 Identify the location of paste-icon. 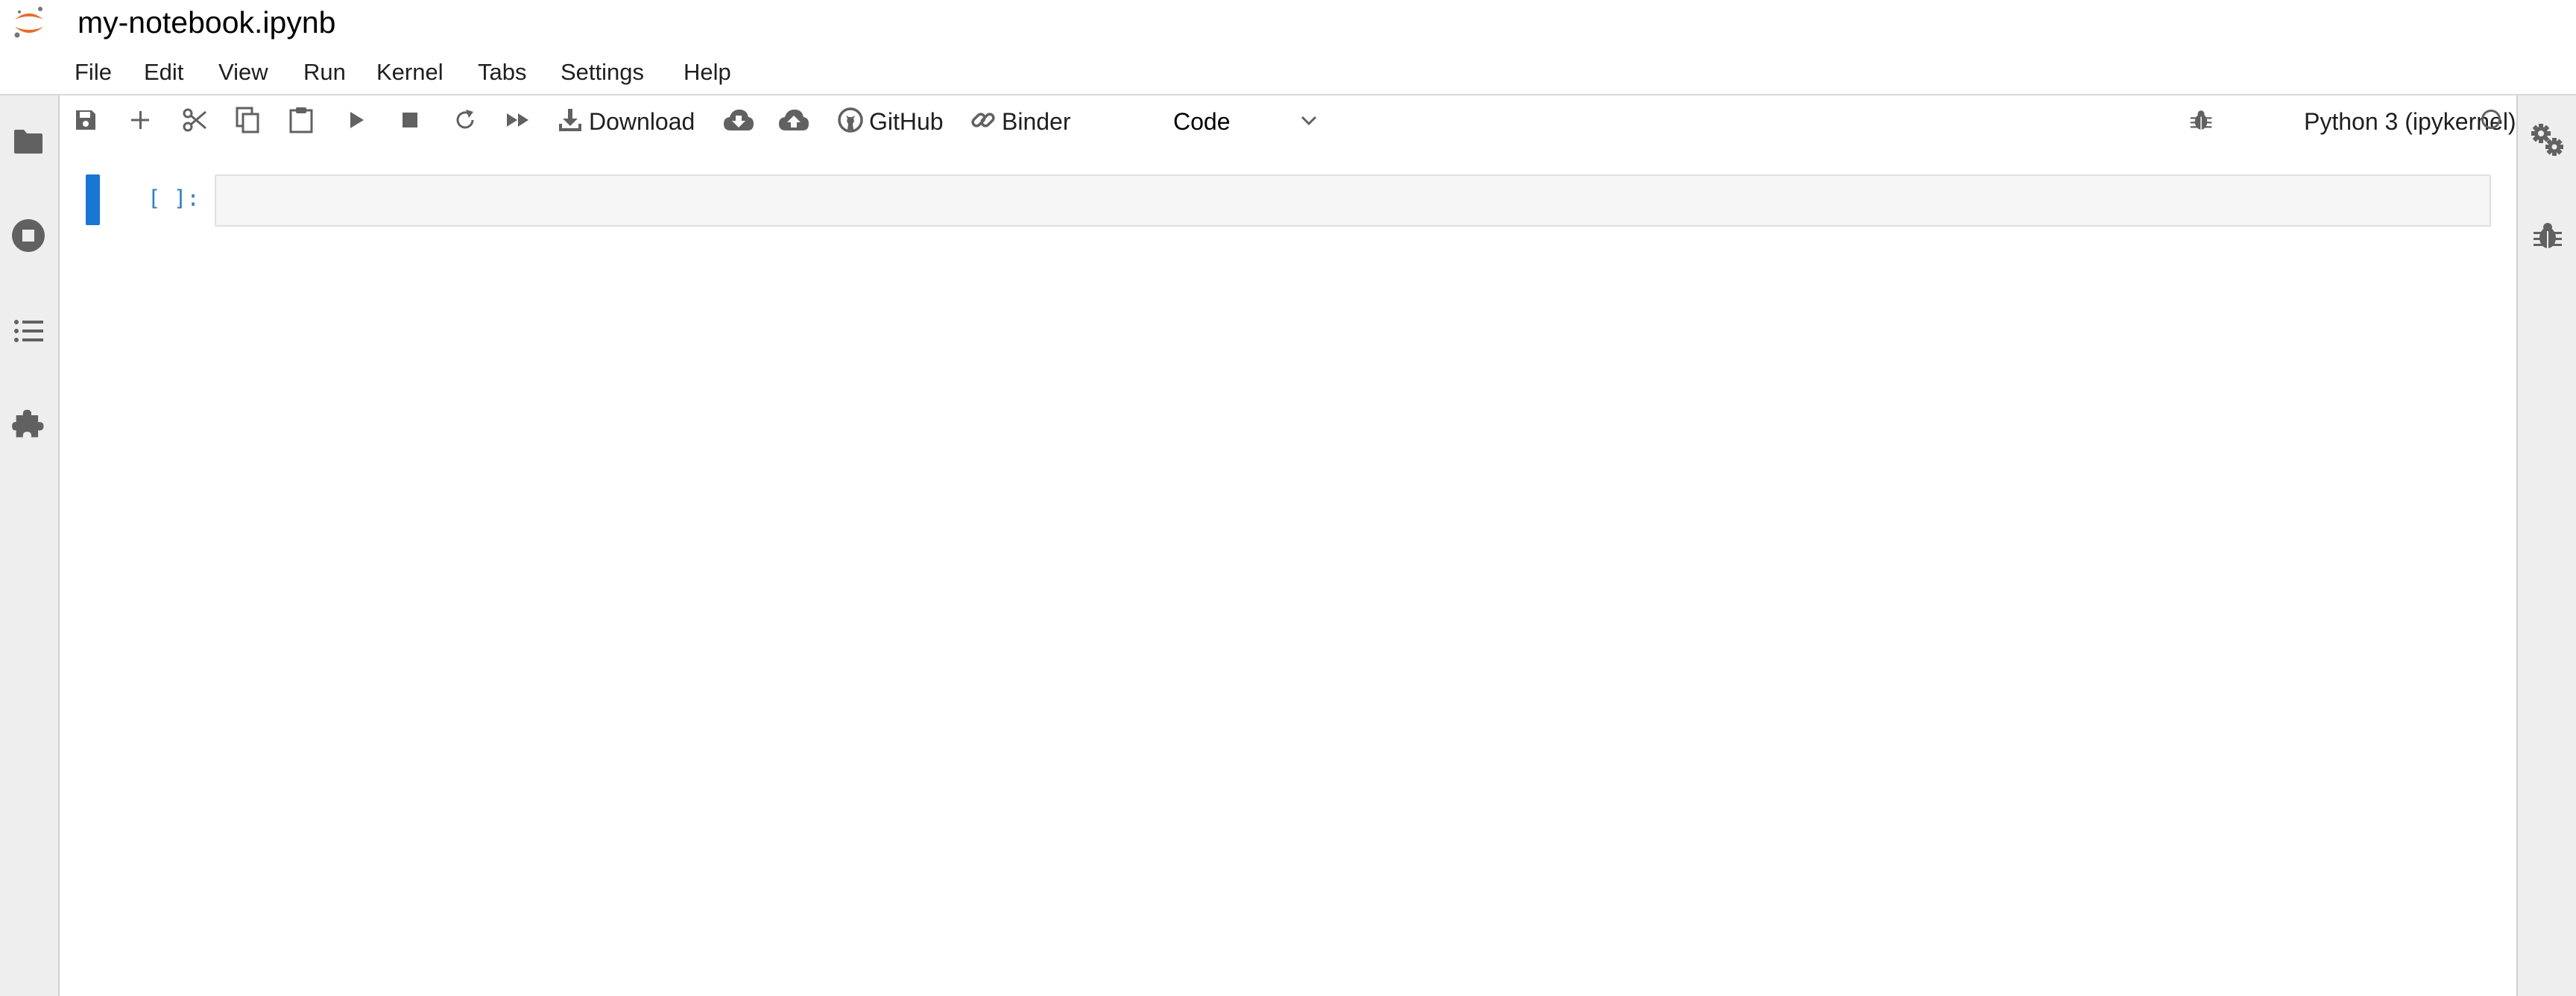
(301, 122).